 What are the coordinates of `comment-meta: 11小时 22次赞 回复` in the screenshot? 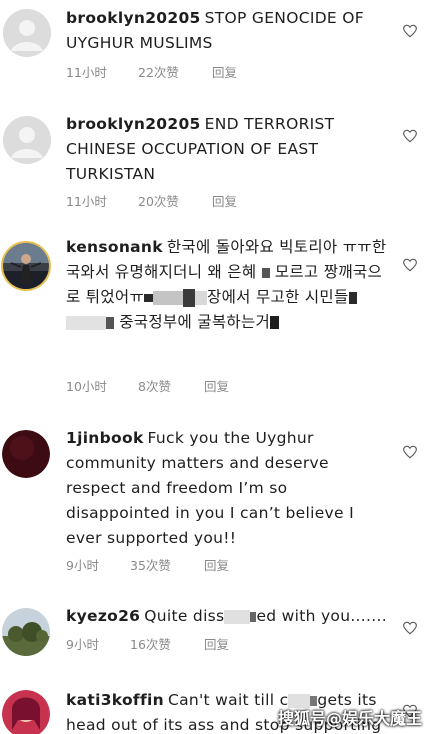 It's located at (151, 71).